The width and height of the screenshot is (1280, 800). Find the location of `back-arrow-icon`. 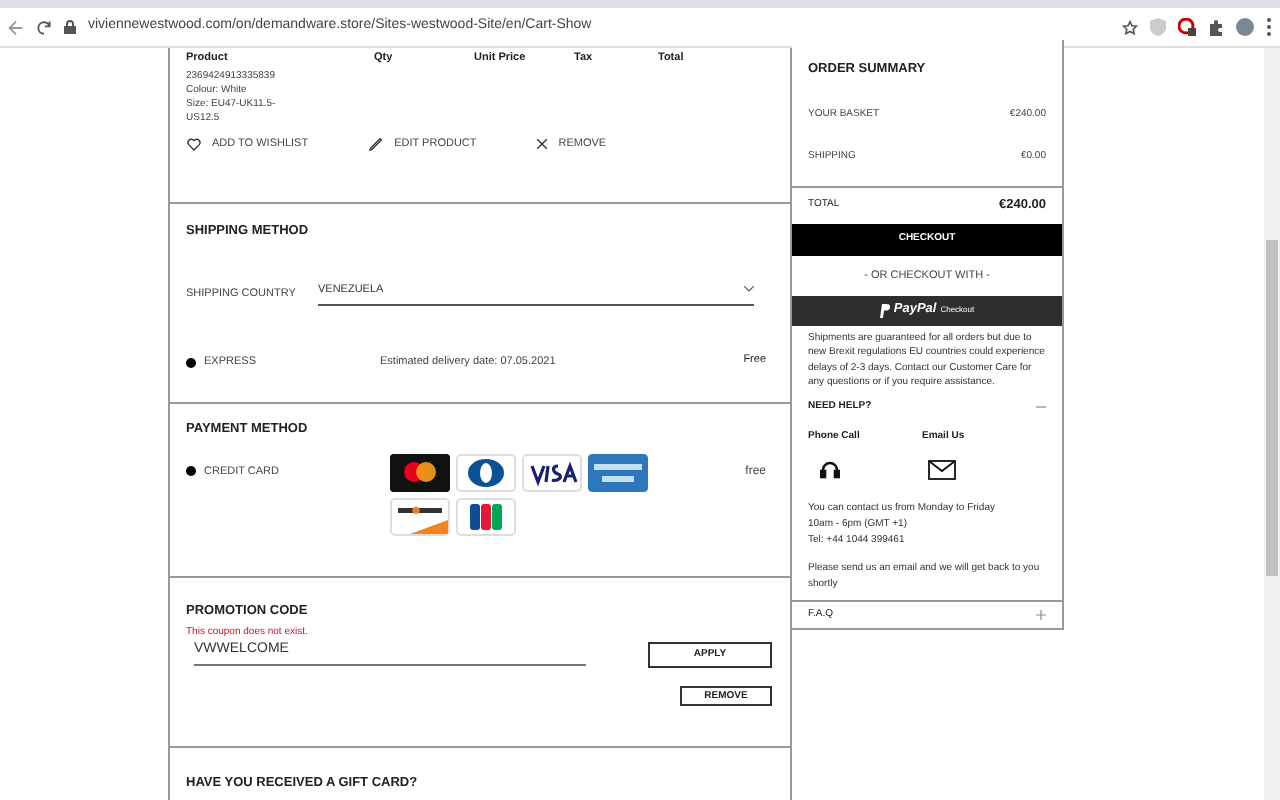

back-arrow-icon is located at coordinates (16, 27).